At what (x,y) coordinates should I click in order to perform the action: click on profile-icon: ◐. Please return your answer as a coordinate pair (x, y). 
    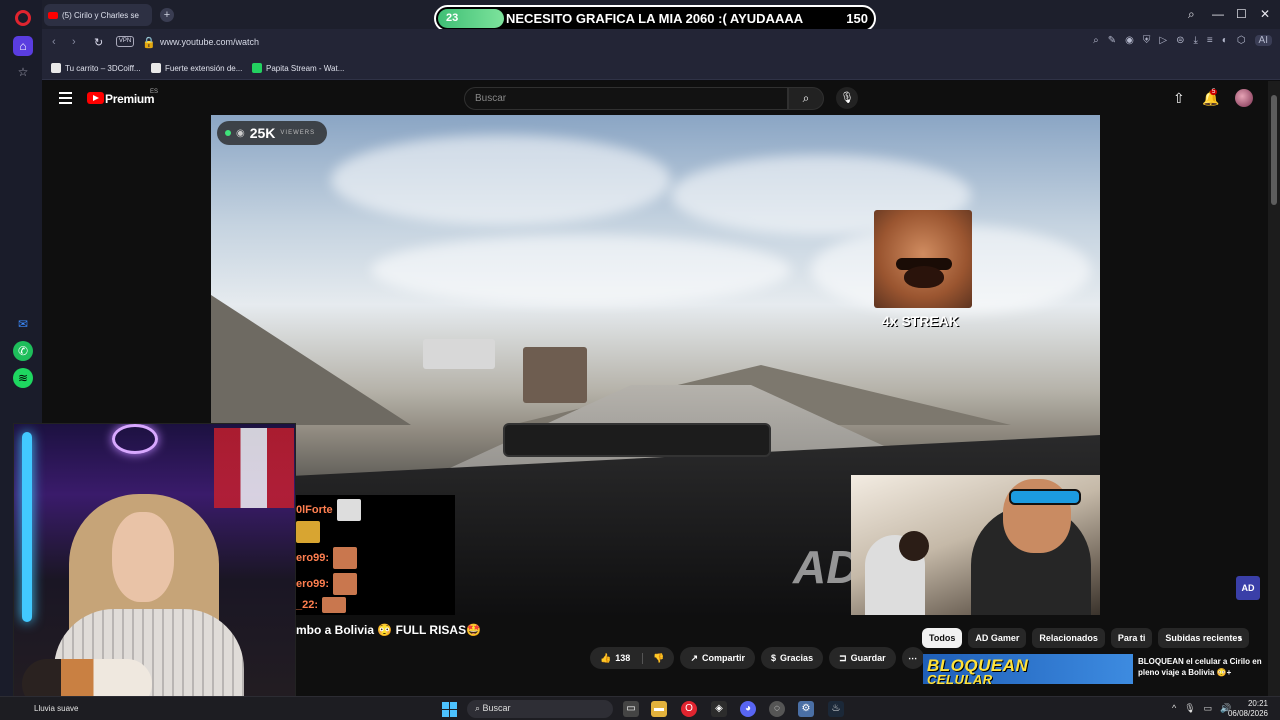
    Looking at the image, I should click on (1225, 40).